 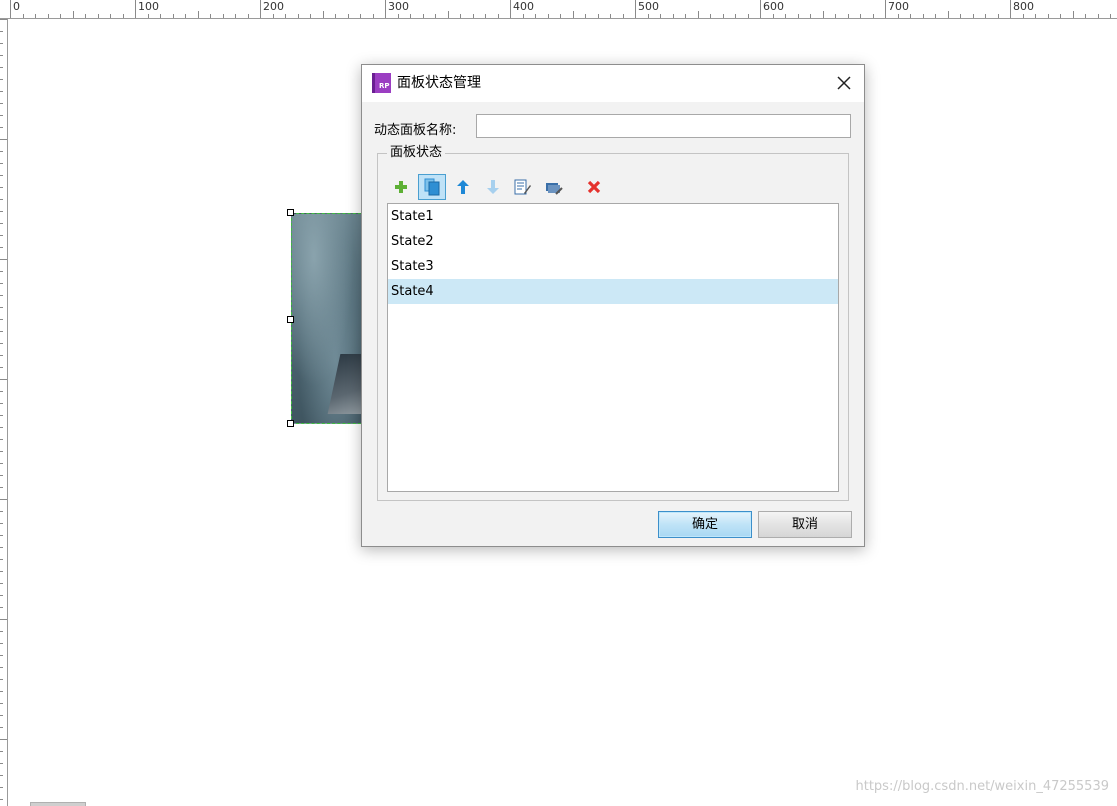 What do you see at coordinates (493, 187) in the screenshot?
I see `move-down-button` at bounding box center [493, 187].